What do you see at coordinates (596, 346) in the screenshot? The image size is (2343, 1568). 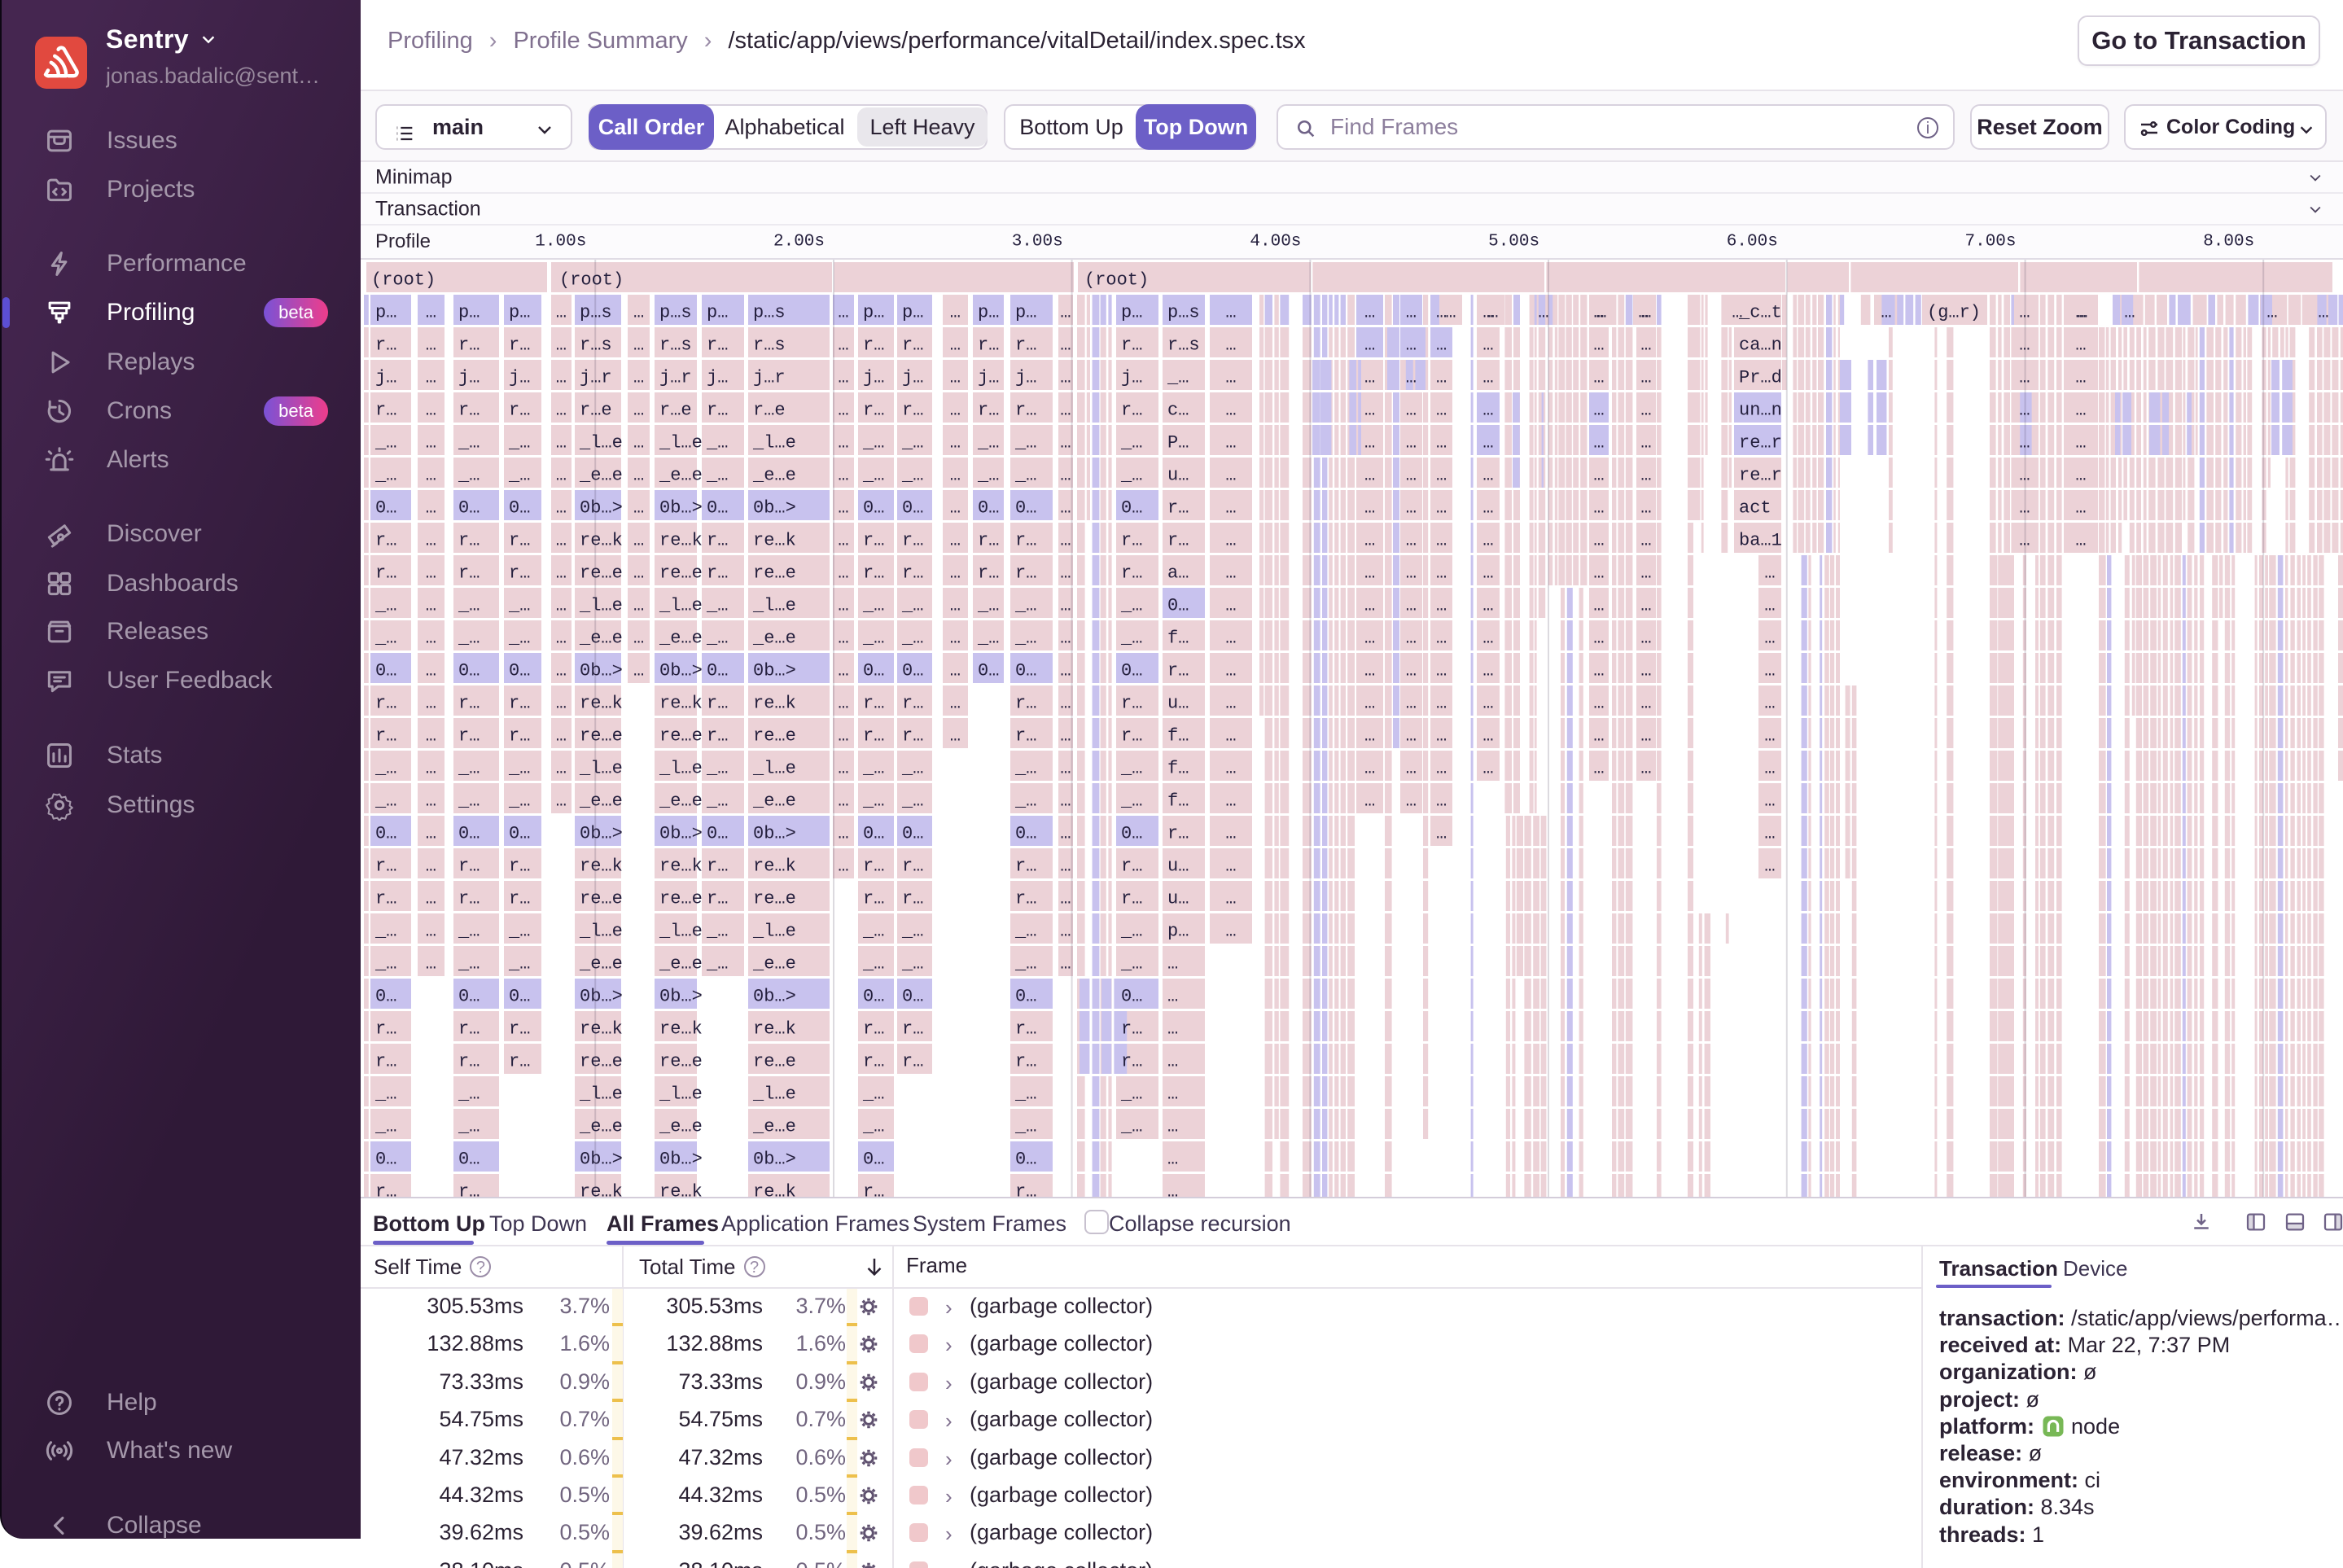 I see `svg-text: r…s` at bounding box center [596, 346].